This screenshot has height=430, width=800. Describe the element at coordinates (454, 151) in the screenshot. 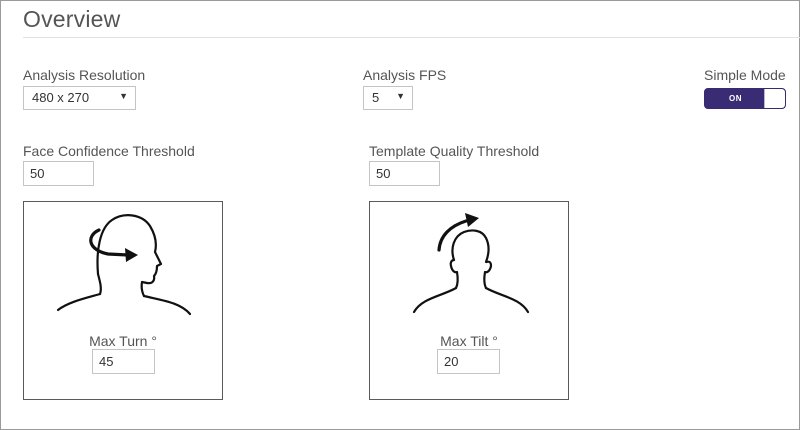

I see `template-quality-label: Template Quality Threshold` at that location.